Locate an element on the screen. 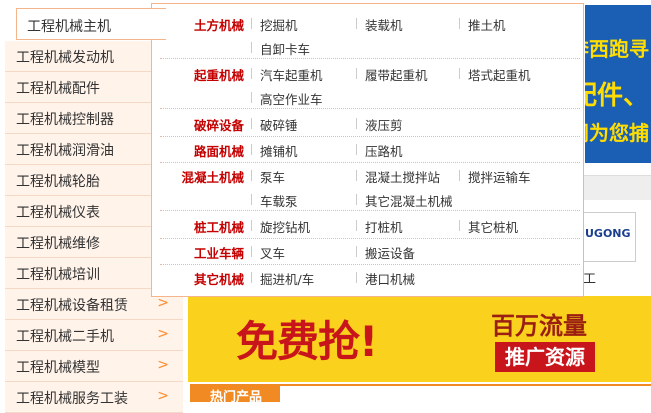 The width and height of the screenshot is (651, 413). flyout-category-title: 桩工机械 is located at coordinates (202, 226).